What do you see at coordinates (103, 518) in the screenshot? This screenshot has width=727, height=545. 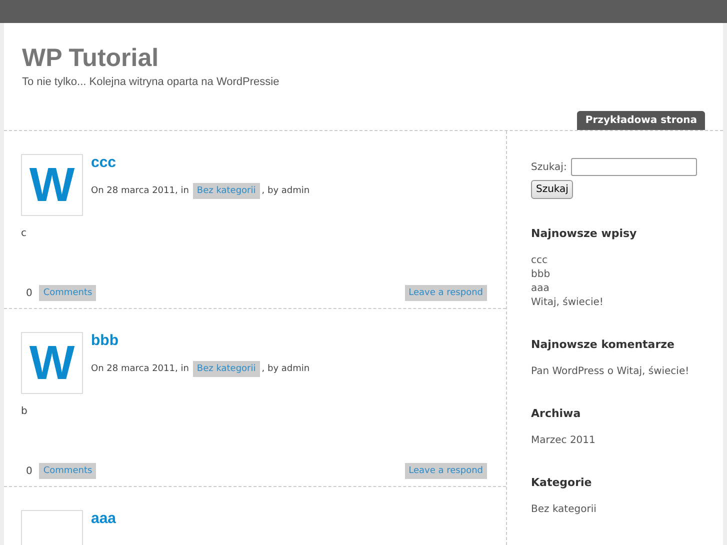 I see `post-title-link: aaa` at bounding box center [103, 518].